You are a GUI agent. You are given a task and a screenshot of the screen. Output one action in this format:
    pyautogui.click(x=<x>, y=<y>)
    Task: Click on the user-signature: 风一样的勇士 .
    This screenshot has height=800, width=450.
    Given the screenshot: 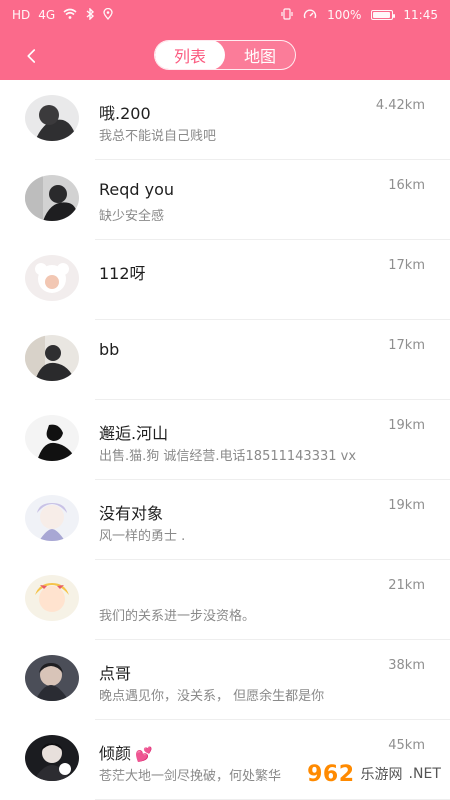 What is the action you would take?
    pyautogui.click(x=142, y=536)
    